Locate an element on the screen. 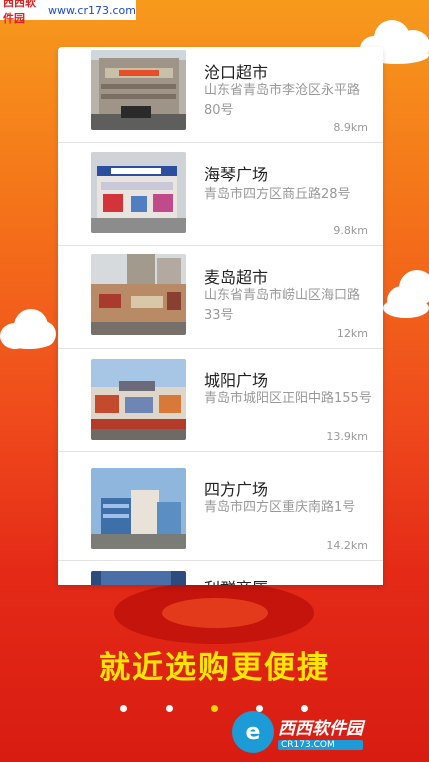  store-address: 山东省青岛市崂山区海口路33号 is located at coordinates (282, 305).